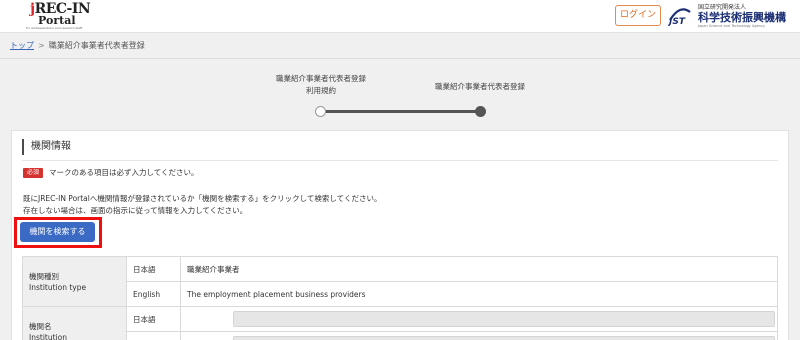 Image resolution: width=800 pixels, height=340 pixels. Describe the element at coordinates (400, 160) in the screenshot. I see `section-title-divider` at that location.